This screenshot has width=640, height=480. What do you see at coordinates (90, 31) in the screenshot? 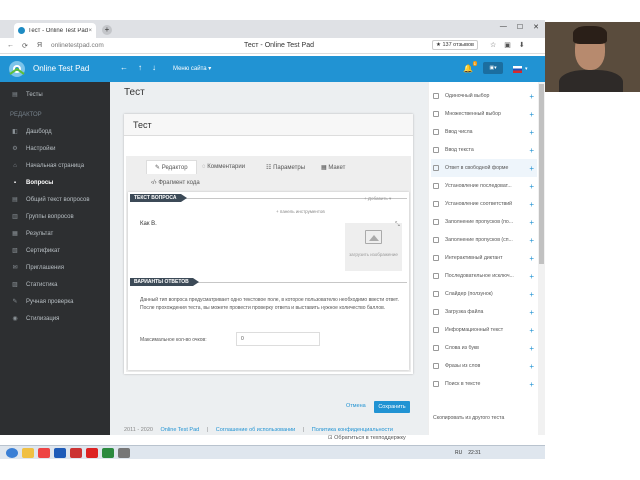
I see `tab-close-icon: ×` at bounding box center [90, 31].